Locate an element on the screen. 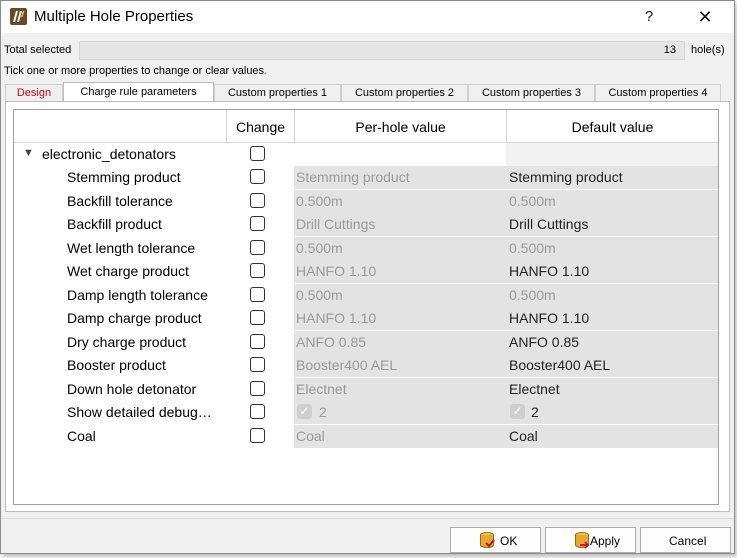 Image resolution: width=737 pixels, height=558 pixels. table-row: Damp length tolerance 0.500m 0.500m is located at coordinates (366, 295).